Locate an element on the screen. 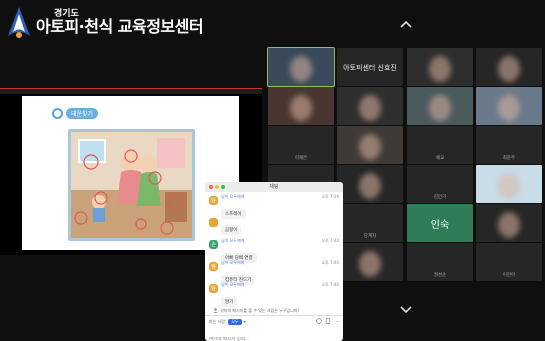 The image size is (545, 341). recipient-label: 받는 사람: is located at coordinates (218, 321).